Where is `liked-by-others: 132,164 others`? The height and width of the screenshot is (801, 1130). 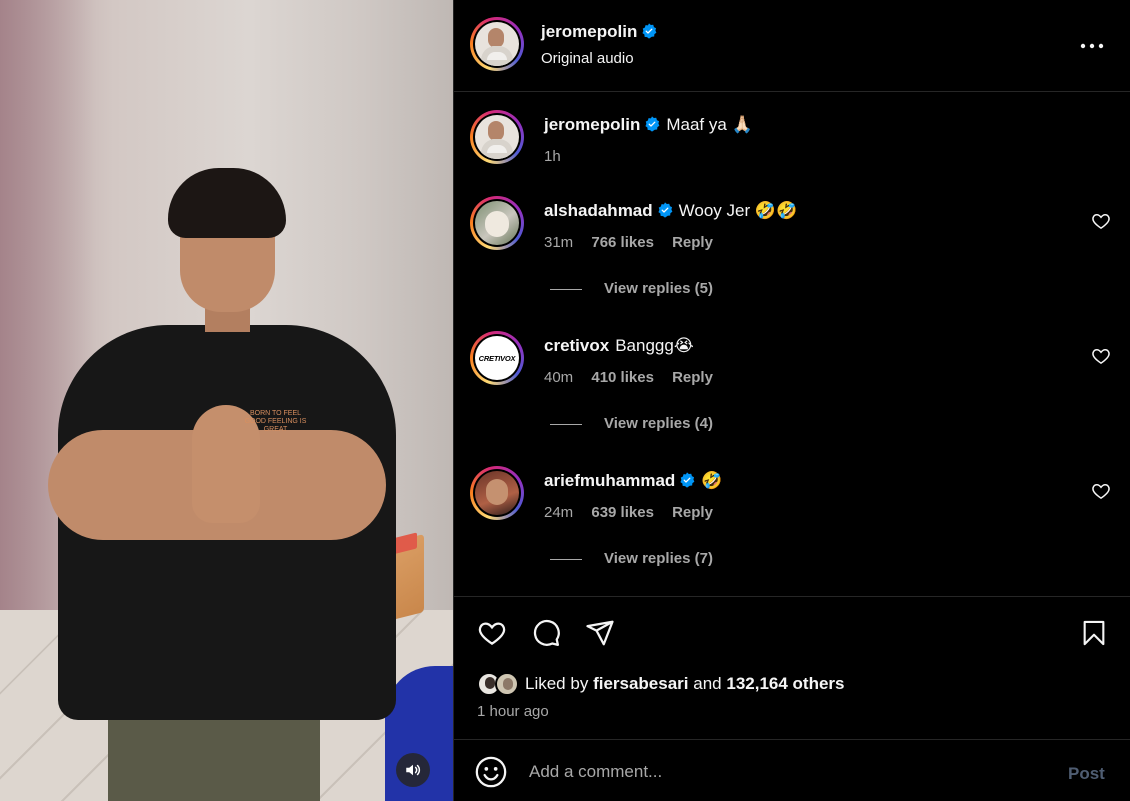
liked-by-others: 132,164 others is located at coordinates (785, 684).